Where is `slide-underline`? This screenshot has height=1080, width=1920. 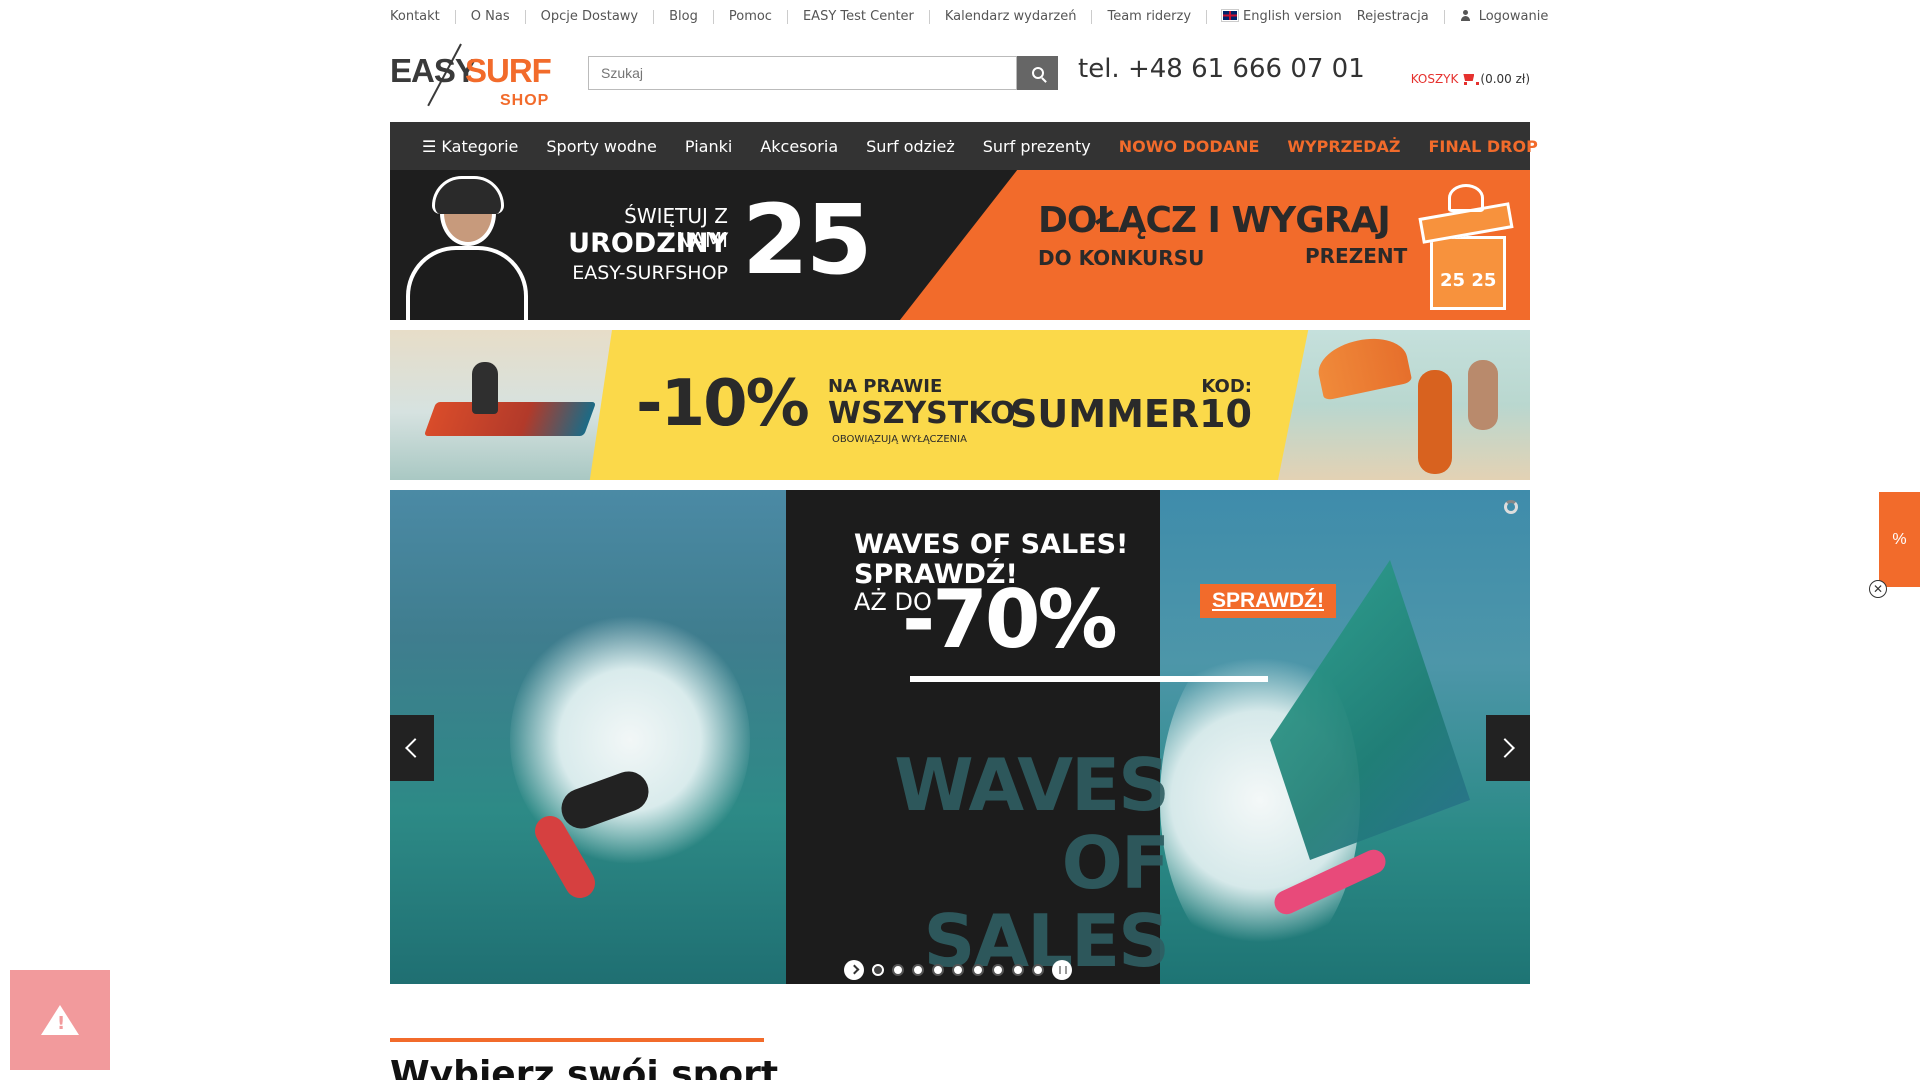
slide-underline is located at coordinates (1089, 679).